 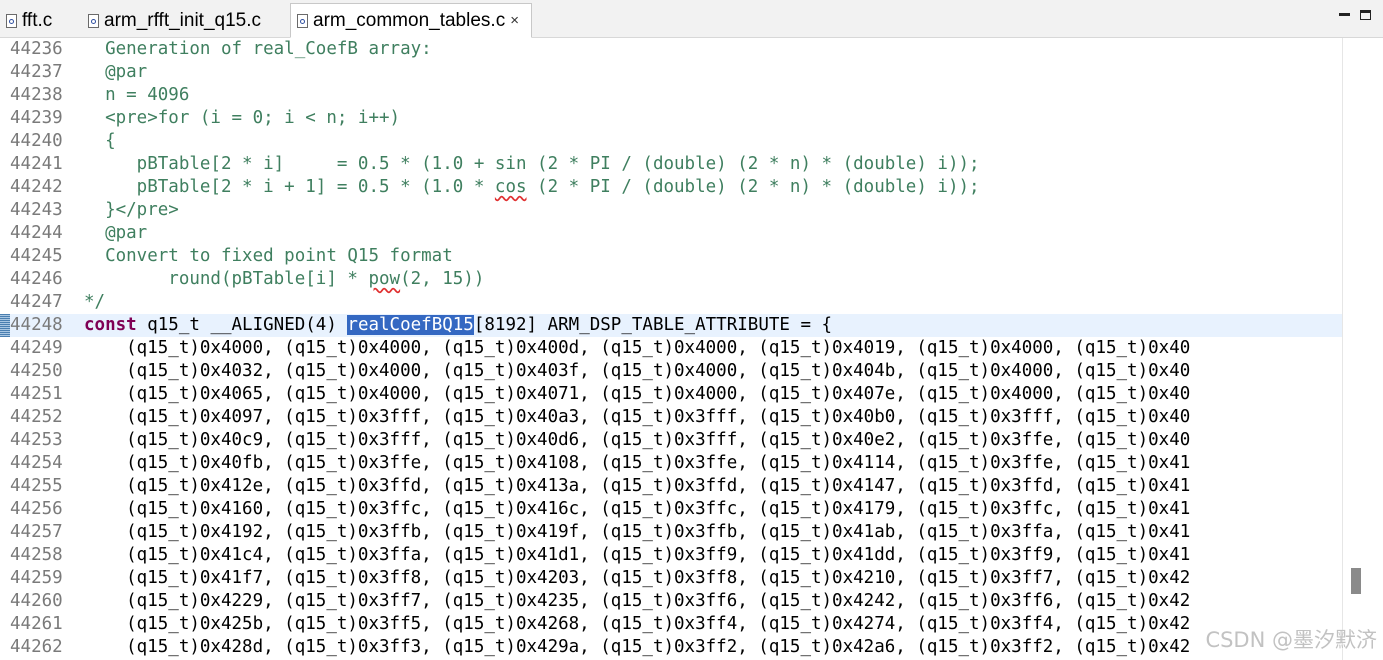 I want to click on code-line: 44247 */, so click(x=671, y=302).